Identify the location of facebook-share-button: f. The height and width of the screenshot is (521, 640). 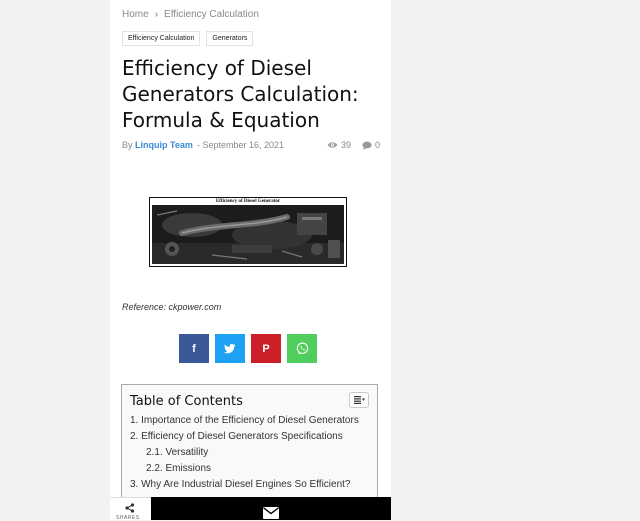
(194, 348).